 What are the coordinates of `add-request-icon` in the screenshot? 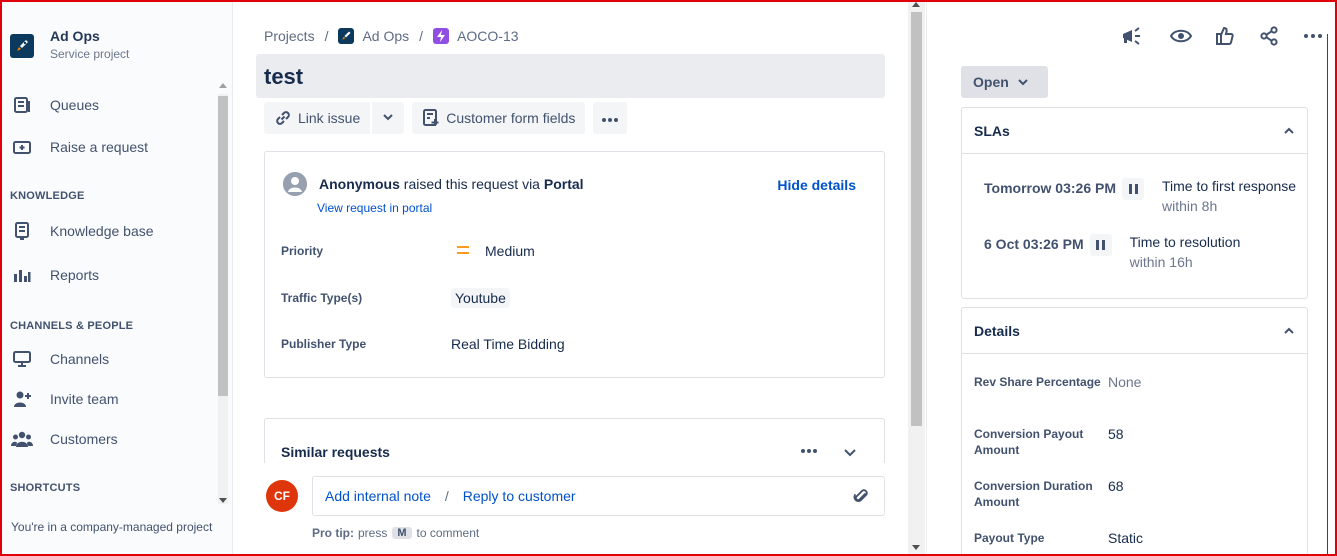 It's located at (22, 147).